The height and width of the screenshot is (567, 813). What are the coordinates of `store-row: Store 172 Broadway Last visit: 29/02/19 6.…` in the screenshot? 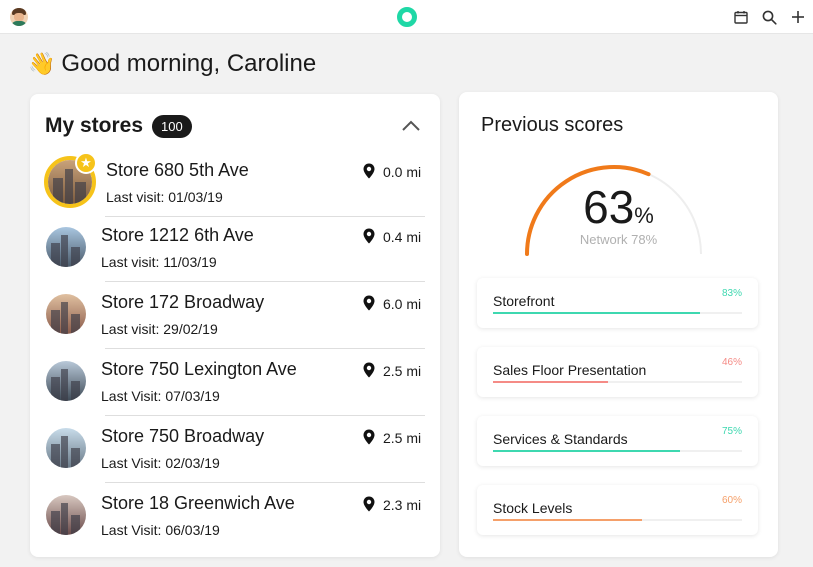 It's located at (235, 315).